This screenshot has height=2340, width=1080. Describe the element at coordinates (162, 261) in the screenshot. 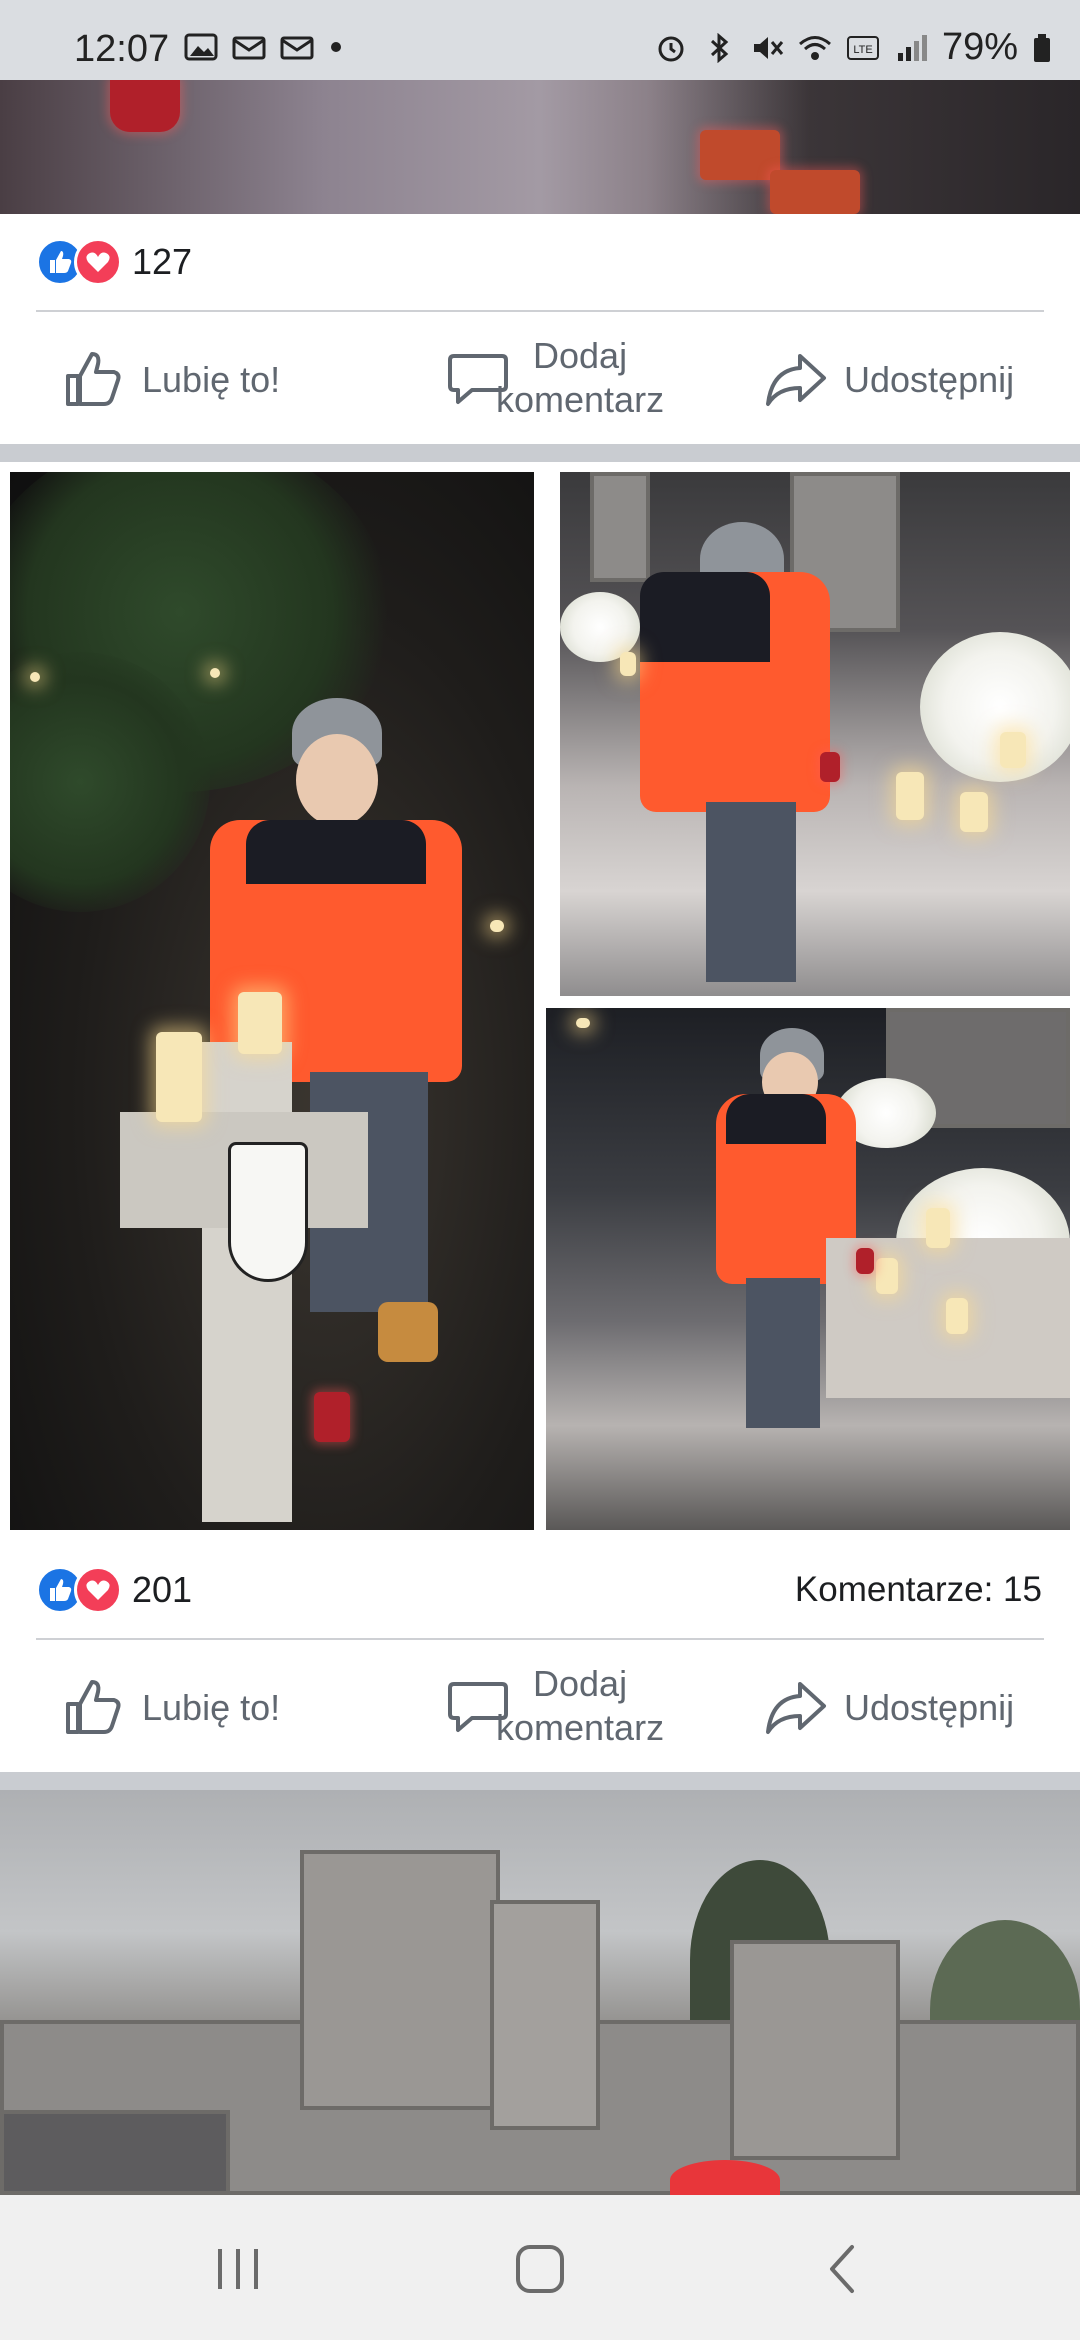

I see `reaction-count: 127` at that location.